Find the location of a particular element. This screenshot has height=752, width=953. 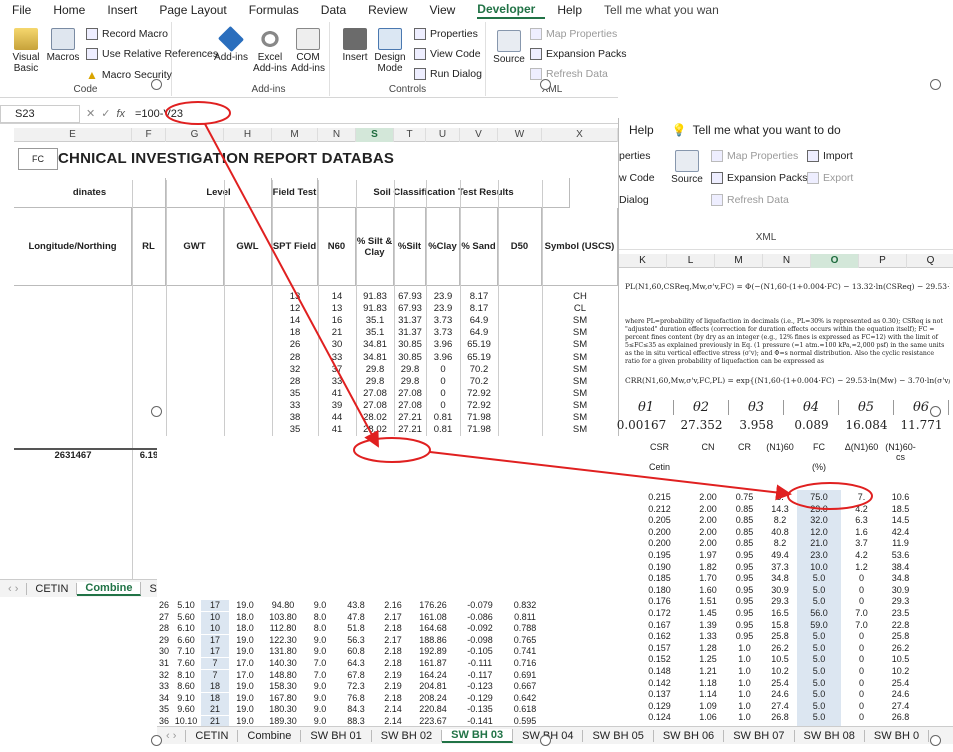

right-expansion-packs: Expansion Packs is located at coordinates (759, 178).